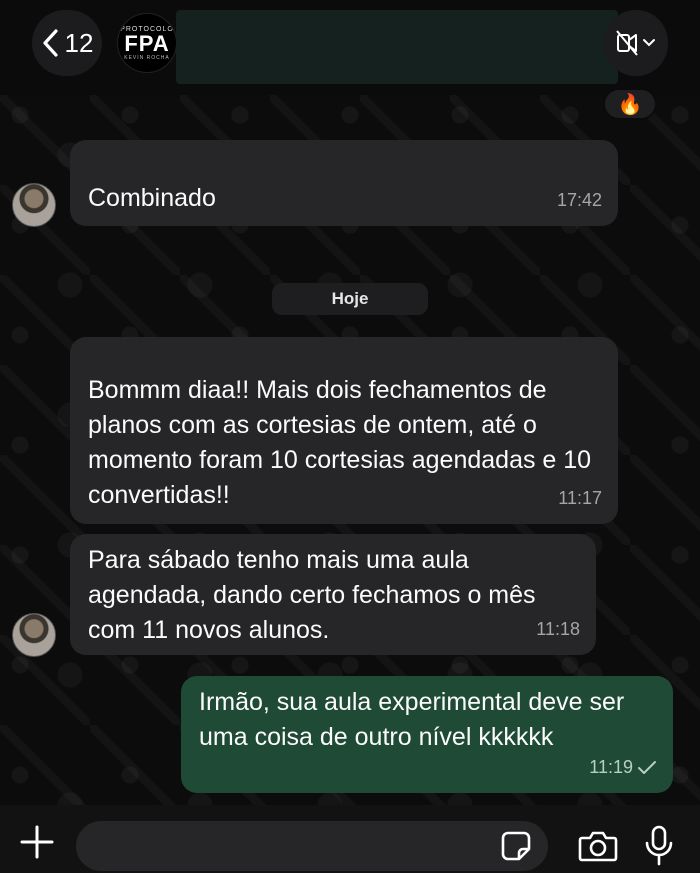  Describe the element at coordinates (647, 767) in the screenshot. I see `sent-check-icon` at that location.